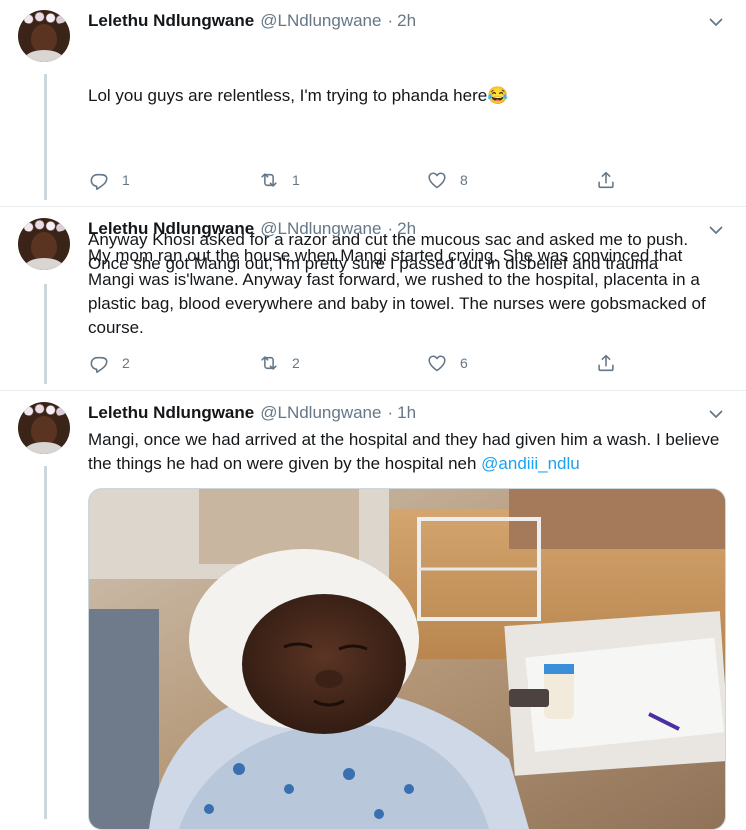  What do you see at coordinates (358, 181) in the screenshot?
I see `tweet-actions: 1 1 8` at bounding box center [358, 181].